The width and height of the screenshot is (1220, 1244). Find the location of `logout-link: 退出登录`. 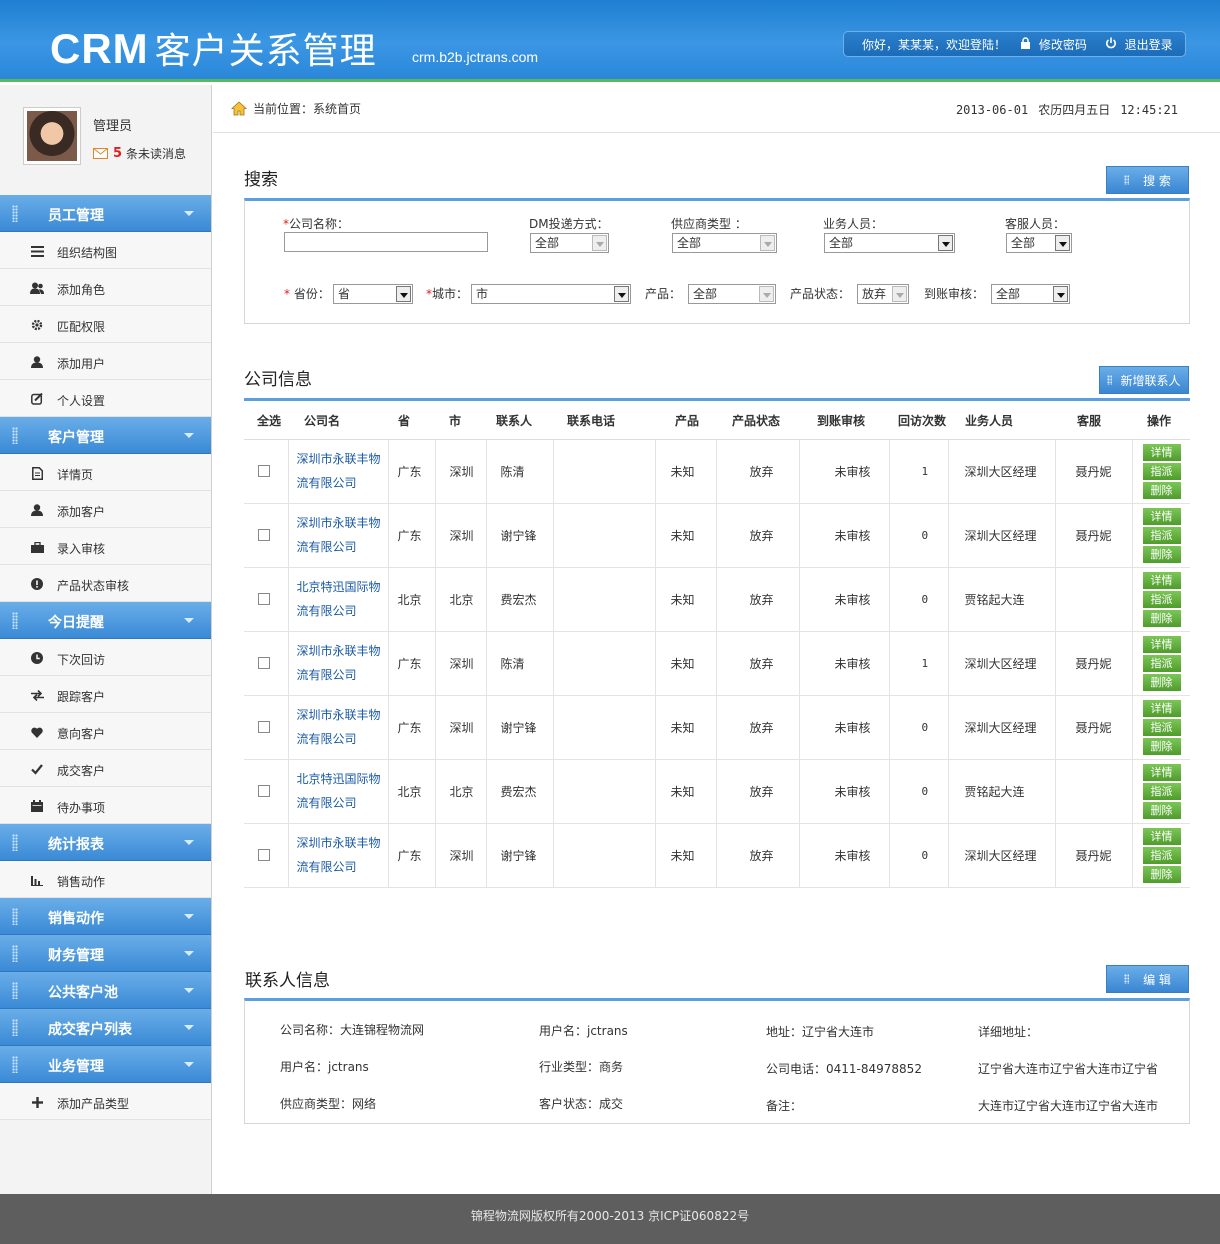

logout-link: 退出登录 is located at coordinates (1139, 44).